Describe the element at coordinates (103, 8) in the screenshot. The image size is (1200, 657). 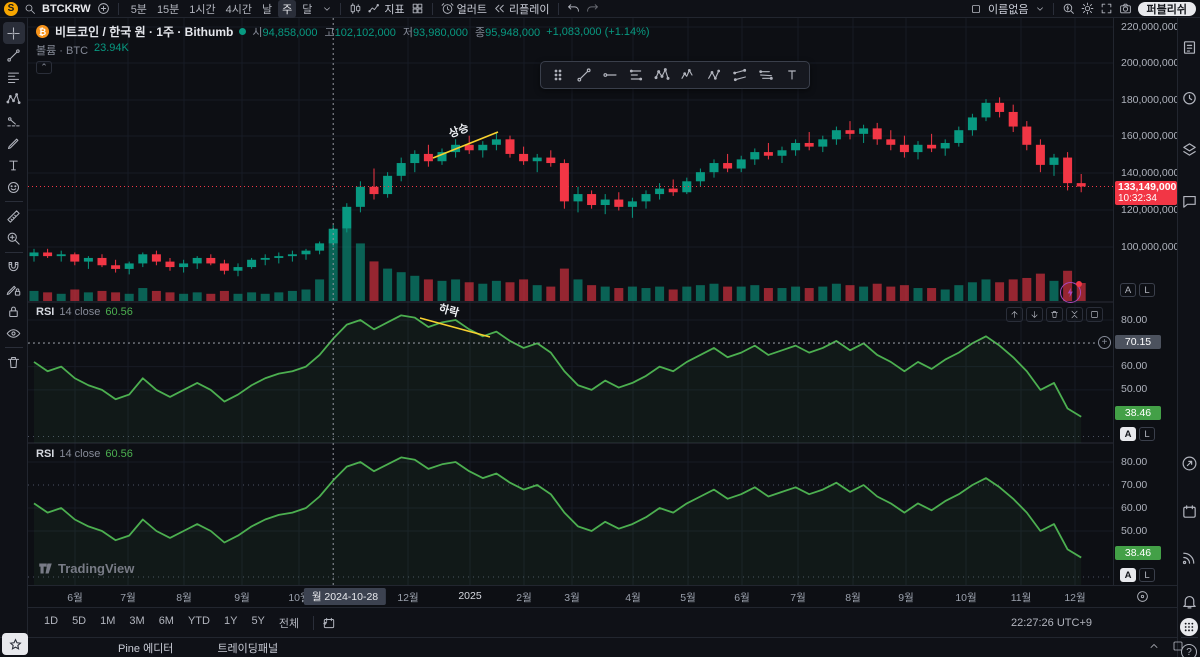
I see `add-symbol-icon` at that location.